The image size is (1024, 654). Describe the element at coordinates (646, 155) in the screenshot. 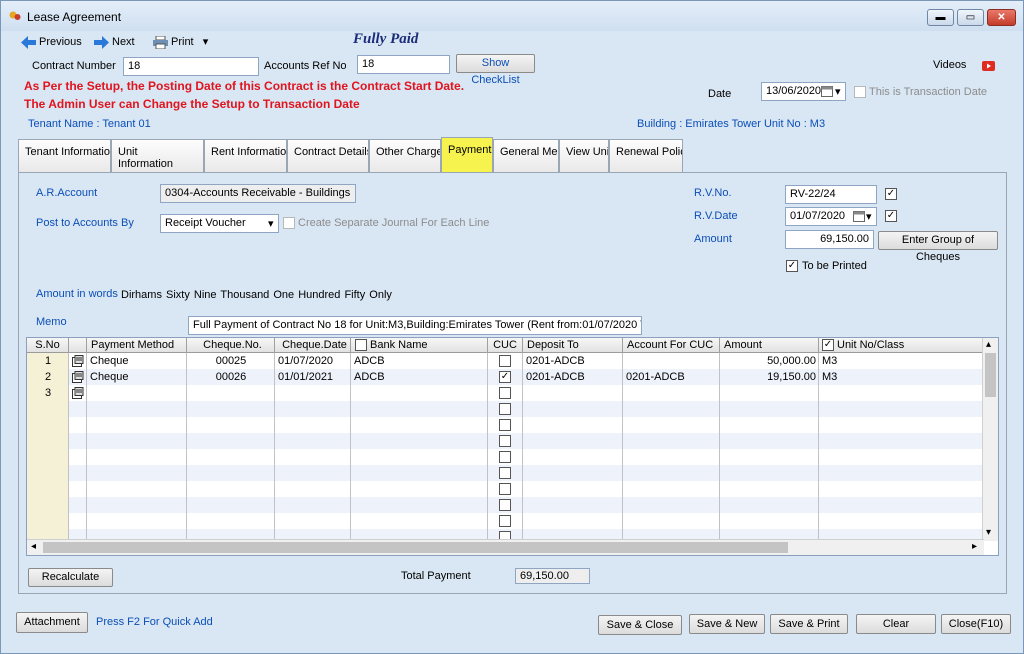

I see `tab-renewal-policy: Renewal Policy` at that location.